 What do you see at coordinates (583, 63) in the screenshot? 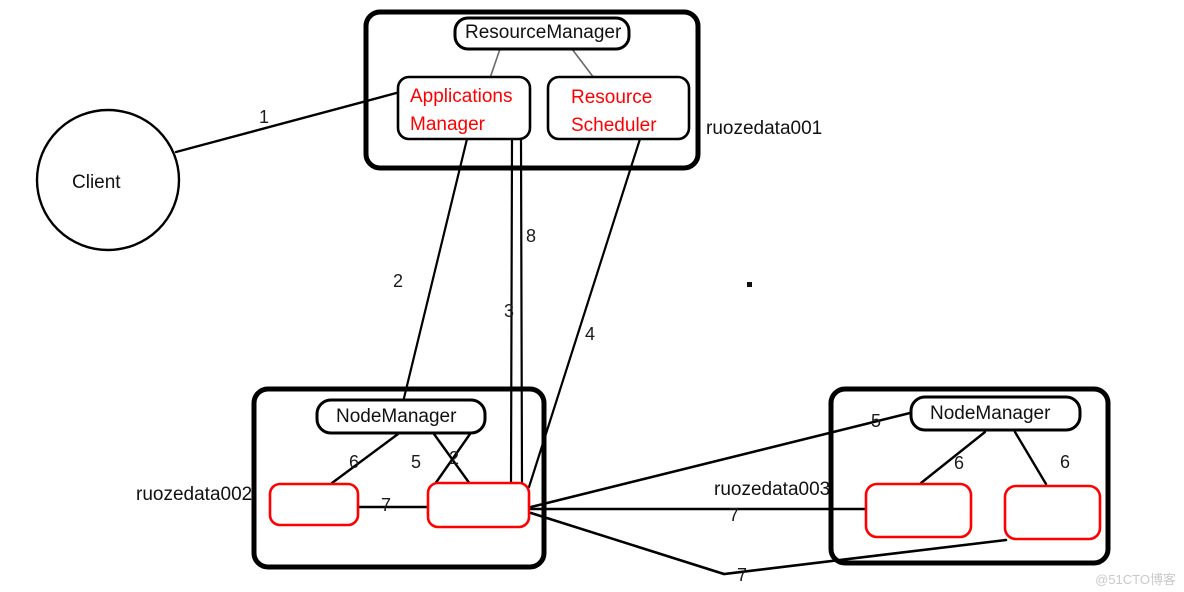
I see `edge-rm-to-resource-scheduler` at bounding box center [583, 63].